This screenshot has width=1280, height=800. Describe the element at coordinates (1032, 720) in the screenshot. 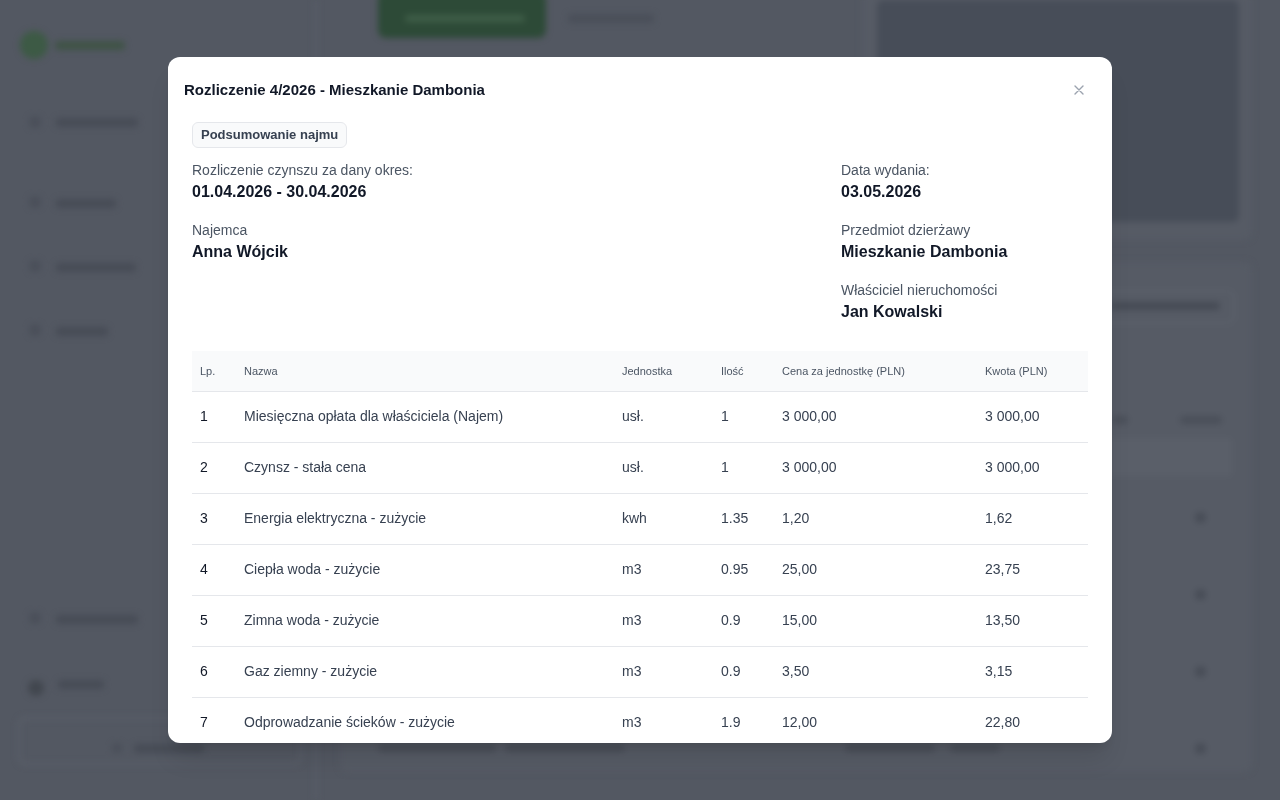

I see `table-cell: 22,80` at that location.